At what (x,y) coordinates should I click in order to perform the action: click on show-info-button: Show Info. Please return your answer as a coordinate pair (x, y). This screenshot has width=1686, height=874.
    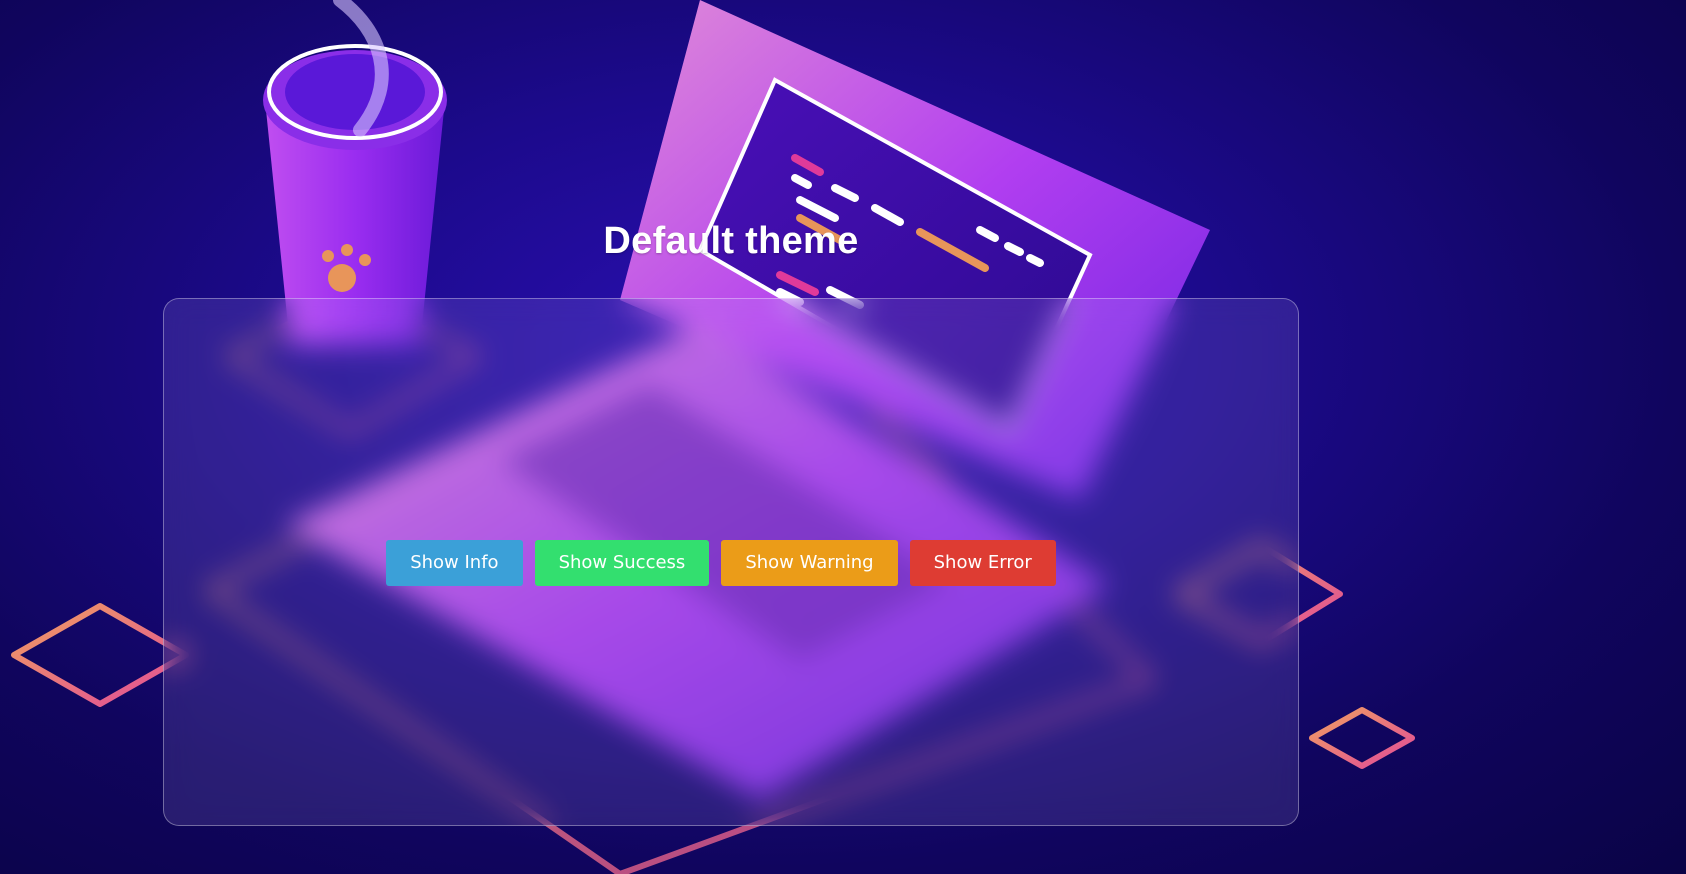
    Looking at the image, I should click on (454, 563).